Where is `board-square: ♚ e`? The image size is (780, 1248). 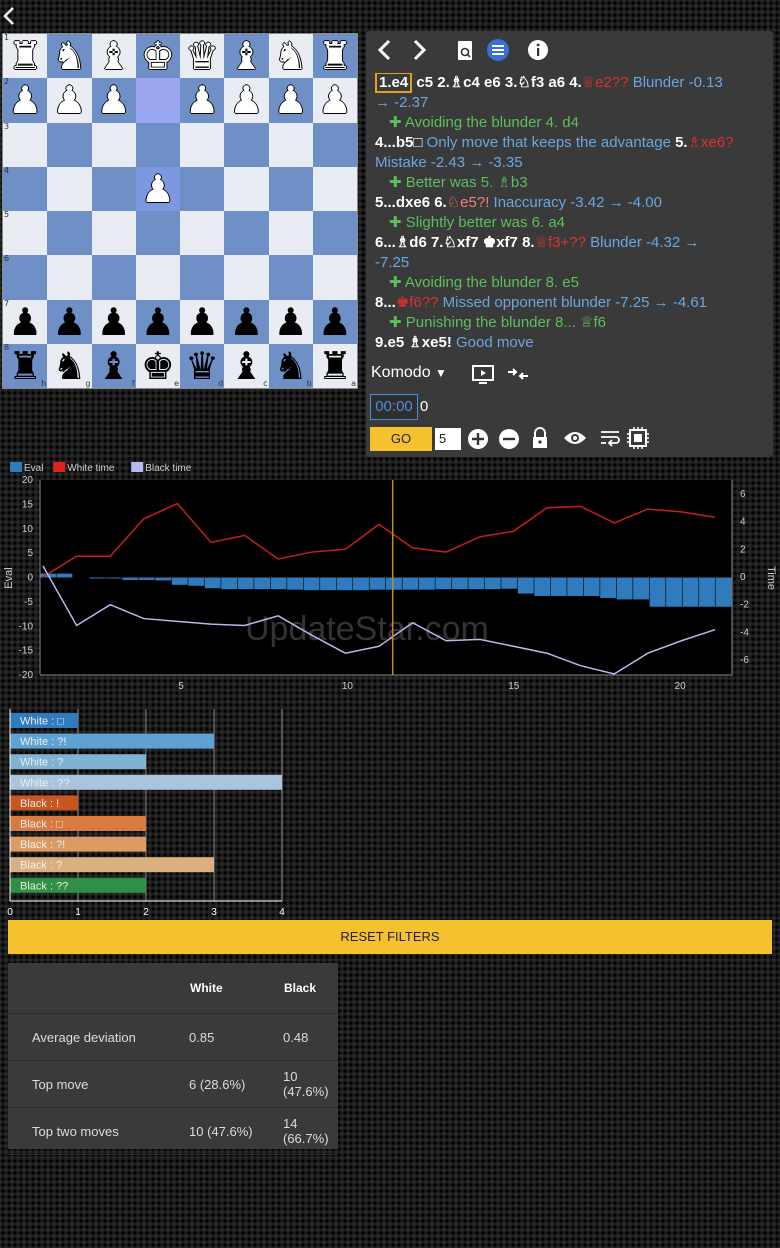 board-square: ♚ e is located at coordinates (157, 365).